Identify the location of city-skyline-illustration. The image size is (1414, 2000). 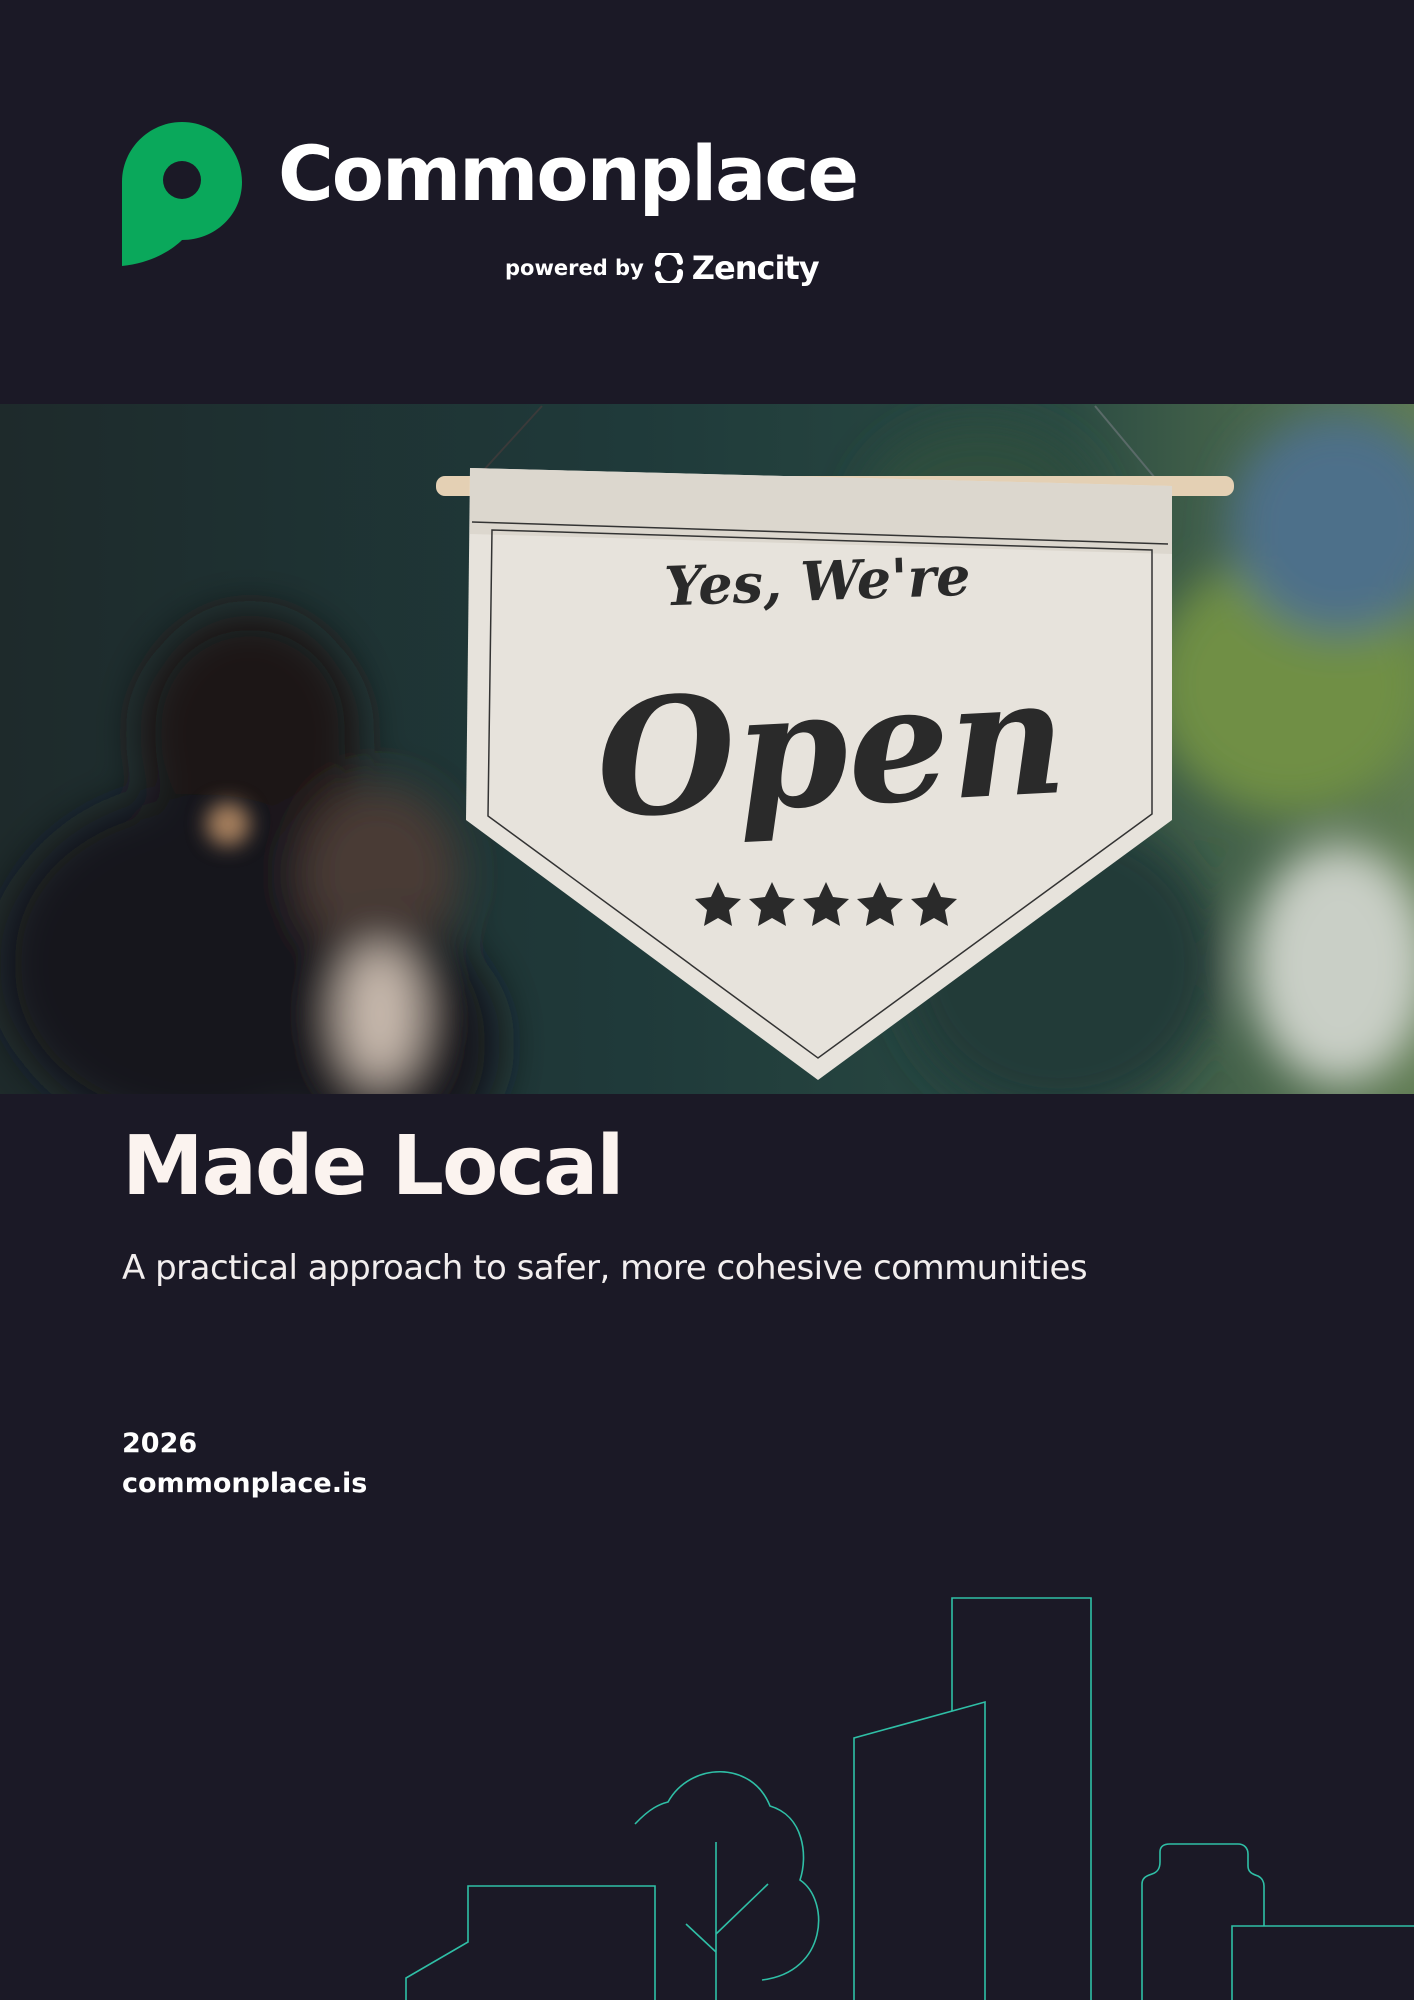
(909, 1798).